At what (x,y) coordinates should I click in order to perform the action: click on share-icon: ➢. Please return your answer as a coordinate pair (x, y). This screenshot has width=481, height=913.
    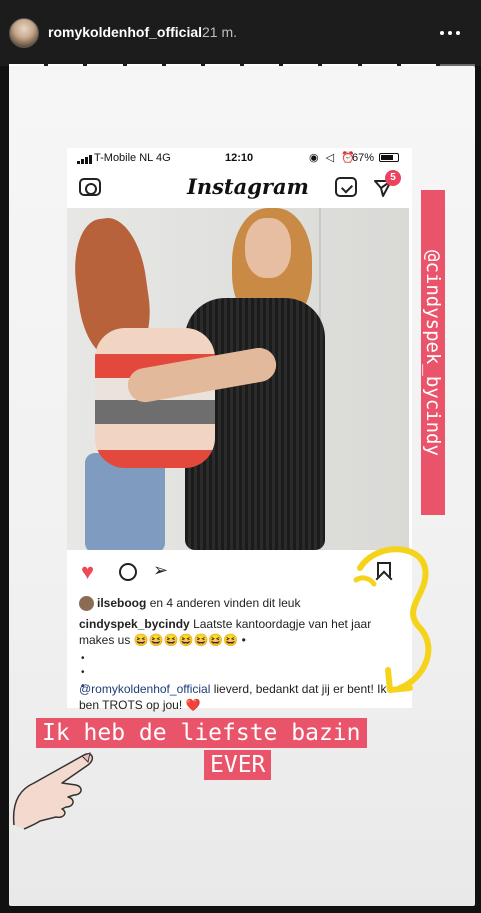
    Looking at the image, I should click on (161, 570).